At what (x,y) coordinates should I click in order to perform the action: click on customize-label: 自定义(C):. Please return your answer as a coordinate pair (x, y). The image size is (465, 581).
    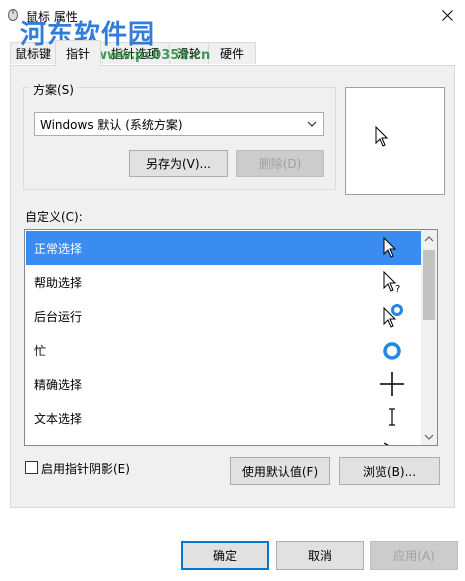
    Looking at the image, I should click on (54, 217).